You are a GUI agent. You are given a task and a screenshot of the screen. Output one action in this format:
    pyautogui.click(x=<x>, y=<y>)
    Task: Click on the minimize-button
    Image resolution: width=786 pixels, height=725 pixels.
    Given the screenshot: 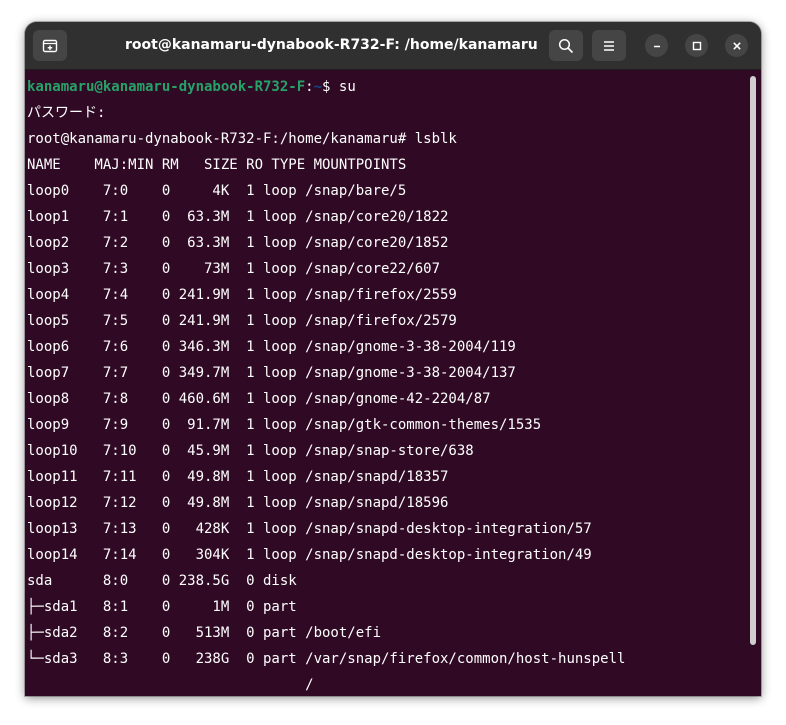 What is the action you would take?
    pyautogui.click(x=656, y=45)
    